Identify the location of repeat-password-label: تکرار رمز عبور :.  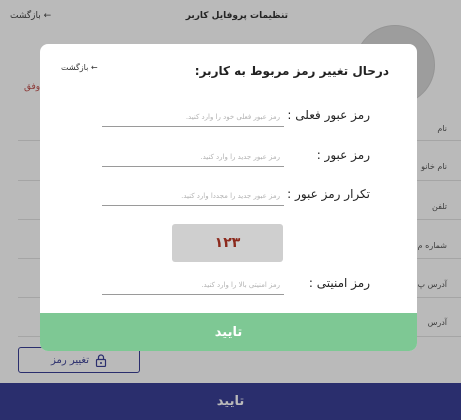
(328, 194).